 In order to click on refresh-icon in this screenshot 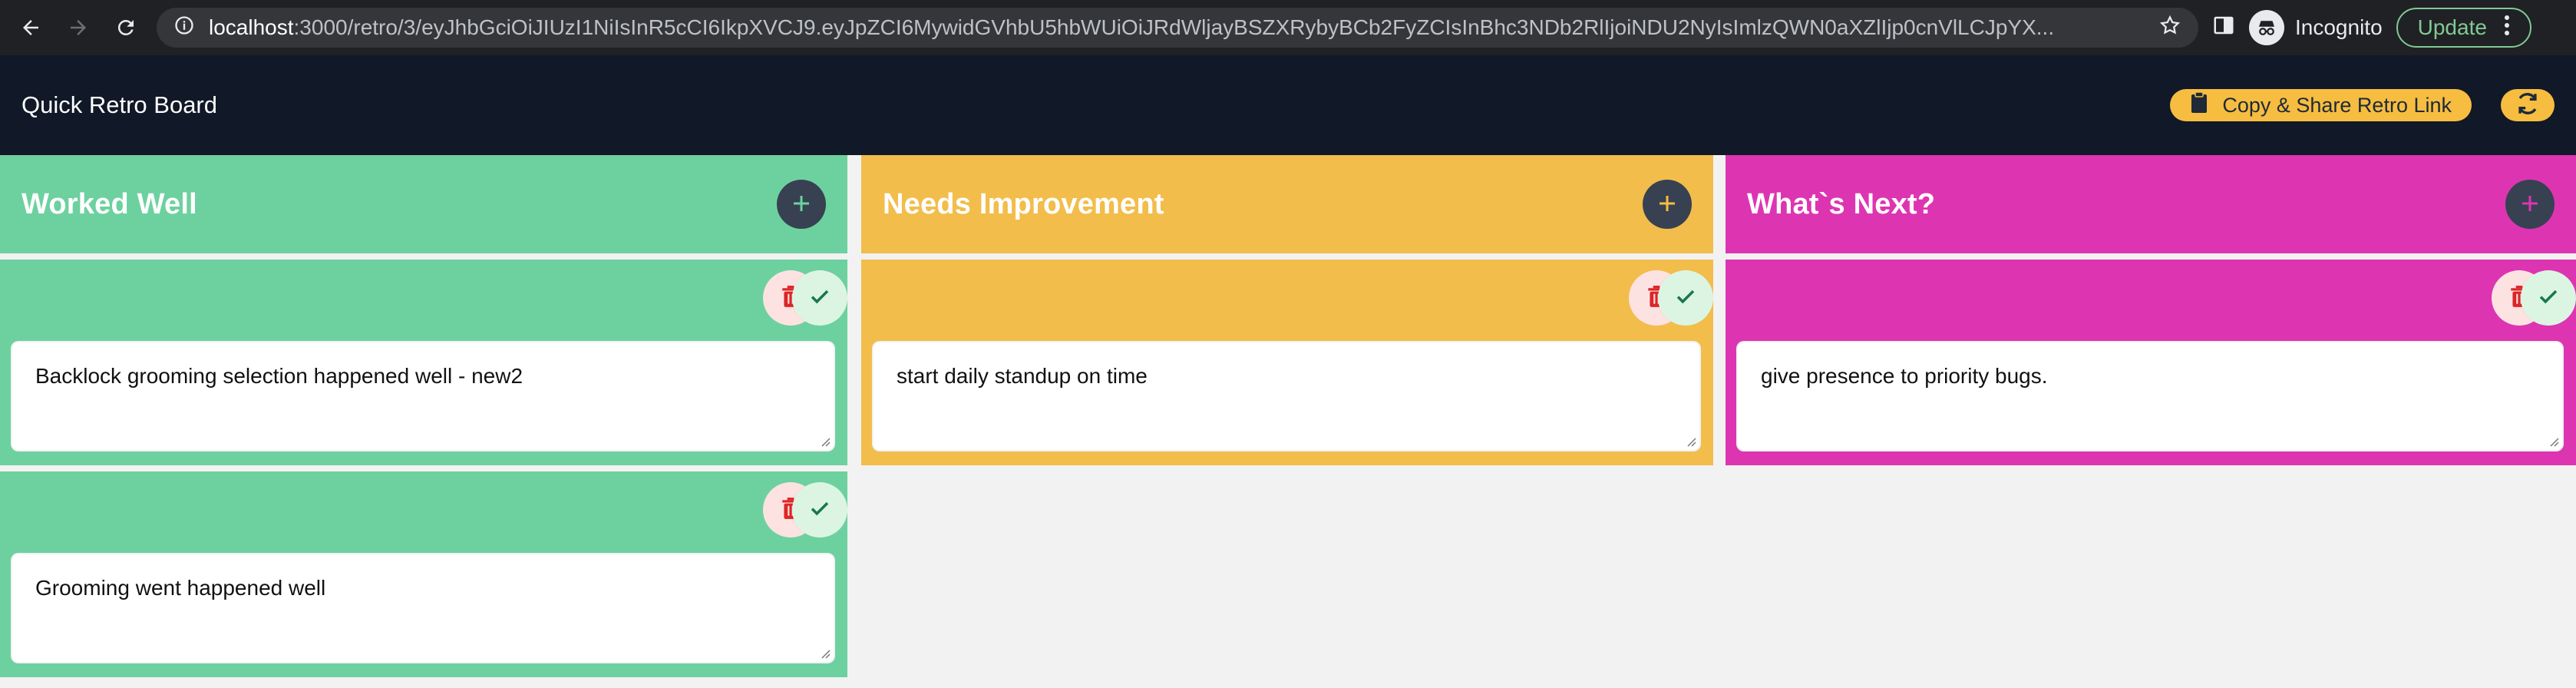, I will do `click(2528, 106)`.